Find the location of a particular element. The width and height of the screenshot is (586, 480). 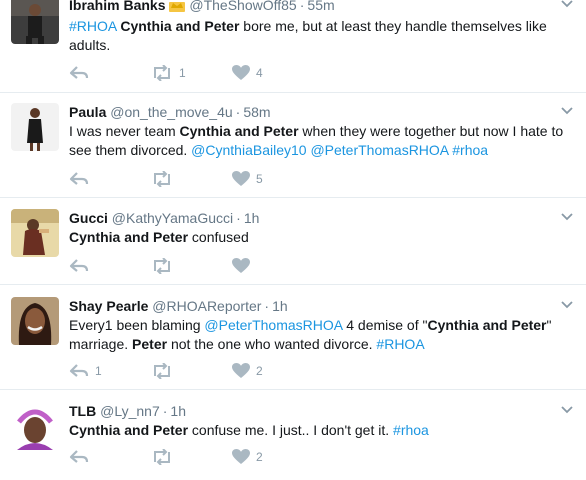

tweet-text-segment: confused is located at coordinates (218, 237).